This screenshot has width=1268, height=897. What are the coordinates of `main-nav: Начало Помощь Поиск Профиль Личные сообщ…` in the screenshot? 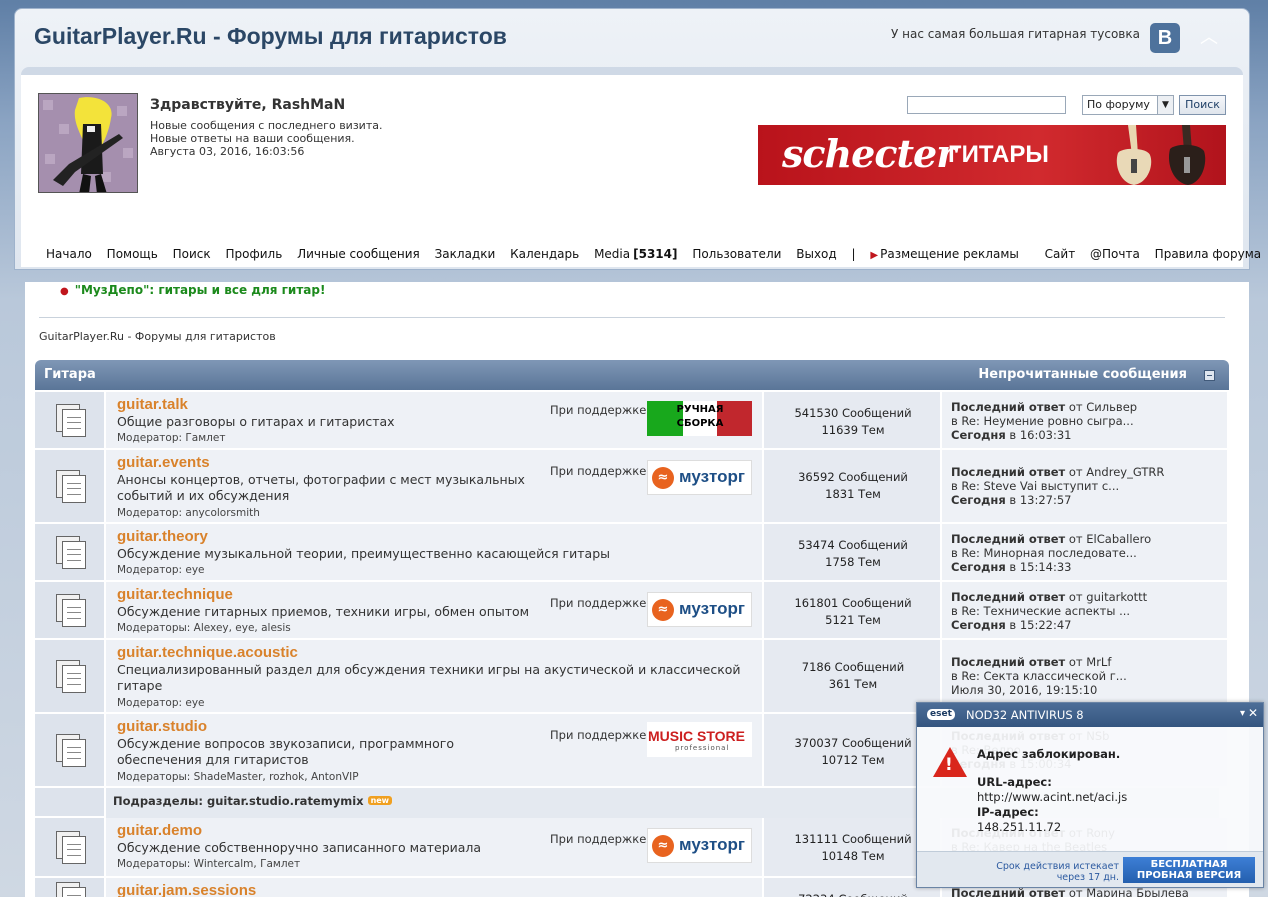 It's located at (657, 254).